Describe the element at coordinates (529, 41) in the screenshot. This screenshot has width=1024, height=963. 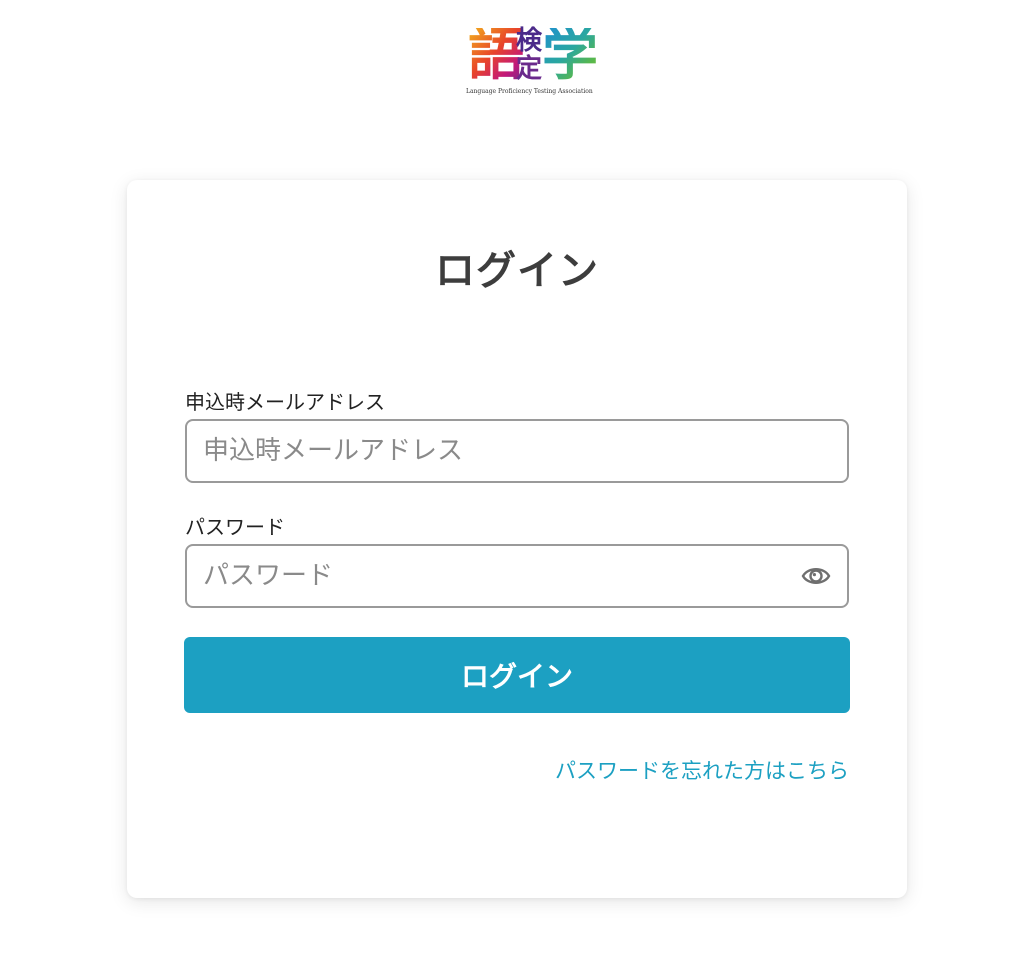
I see `logo-char-ken: 検` at that location.